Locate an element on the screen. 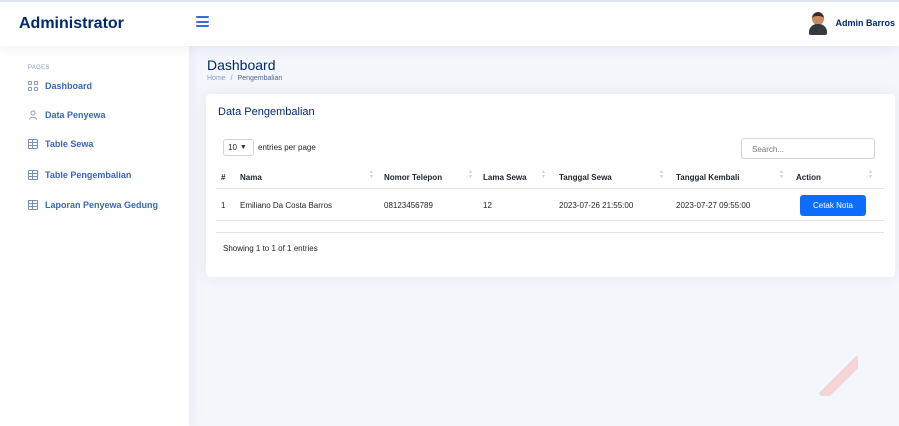 This screenshot has width=899, height=426. breadcrumb-home: Home is located at coordinates (216, 78).